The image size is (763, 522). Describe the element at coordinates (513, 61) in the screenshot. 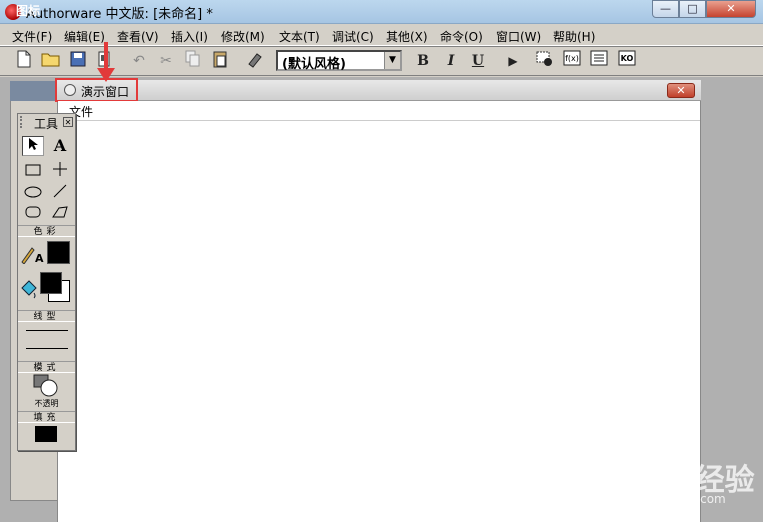

I see `run-icon: ▶` at that location.